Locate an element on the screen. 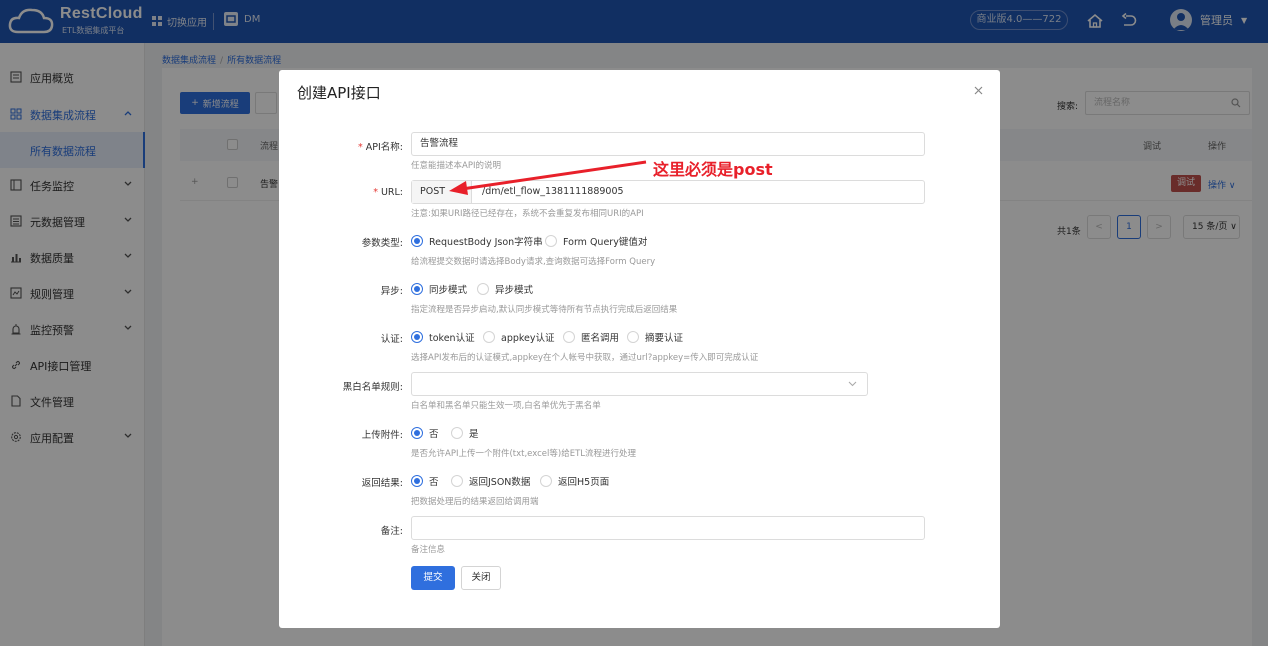  param-type-label: 参数类型: is located at coordinates (382, 243).